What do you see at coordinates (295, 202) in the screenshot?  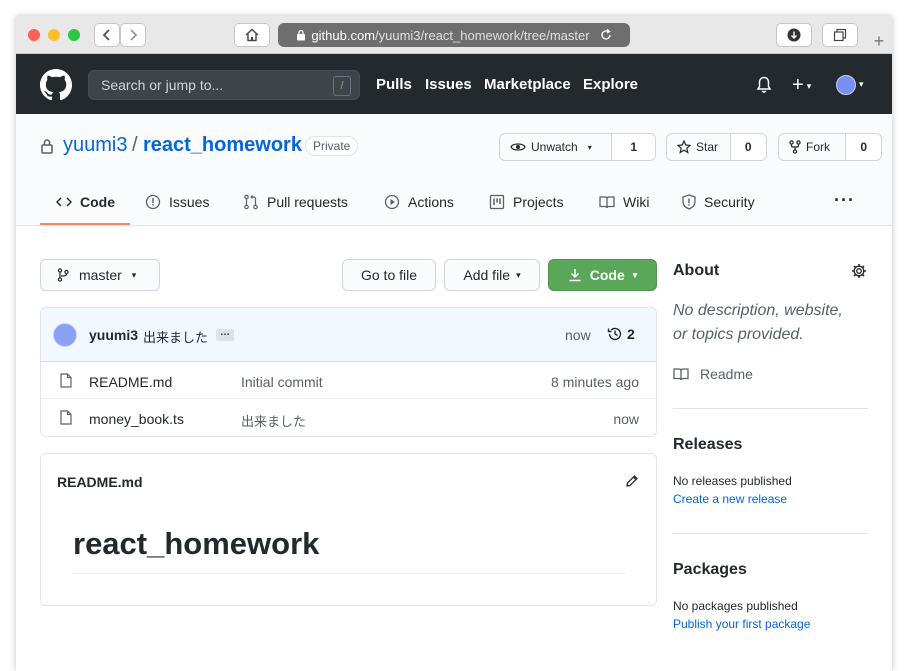 I see `tab-pull-requests: Pull requests` at bounding box center [295, 202].